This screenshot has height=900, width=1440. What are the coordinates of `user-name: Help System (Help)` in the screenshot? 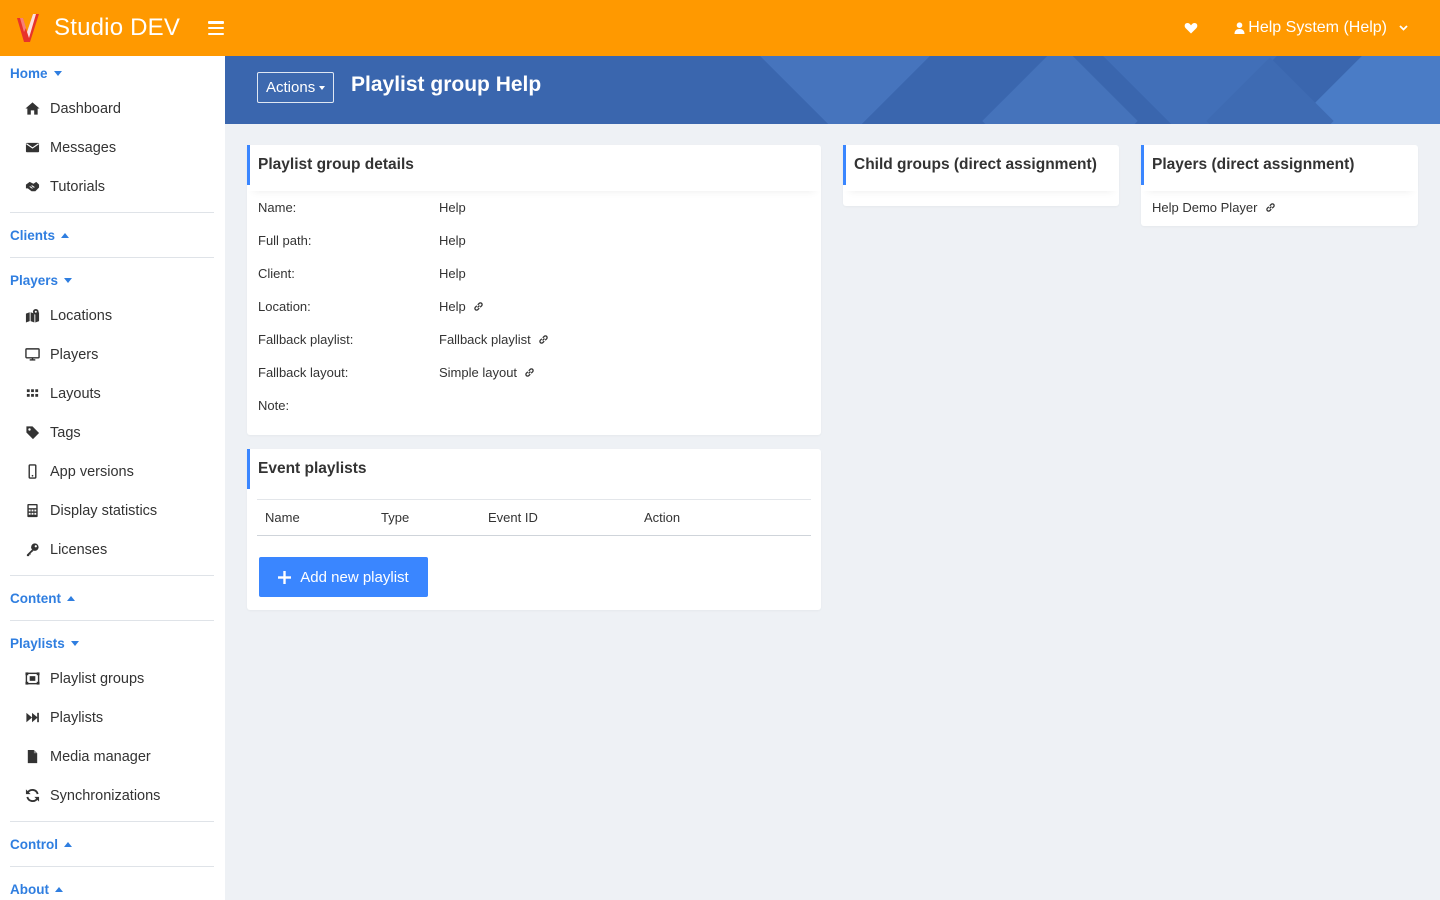 It's located at (1317, 27).